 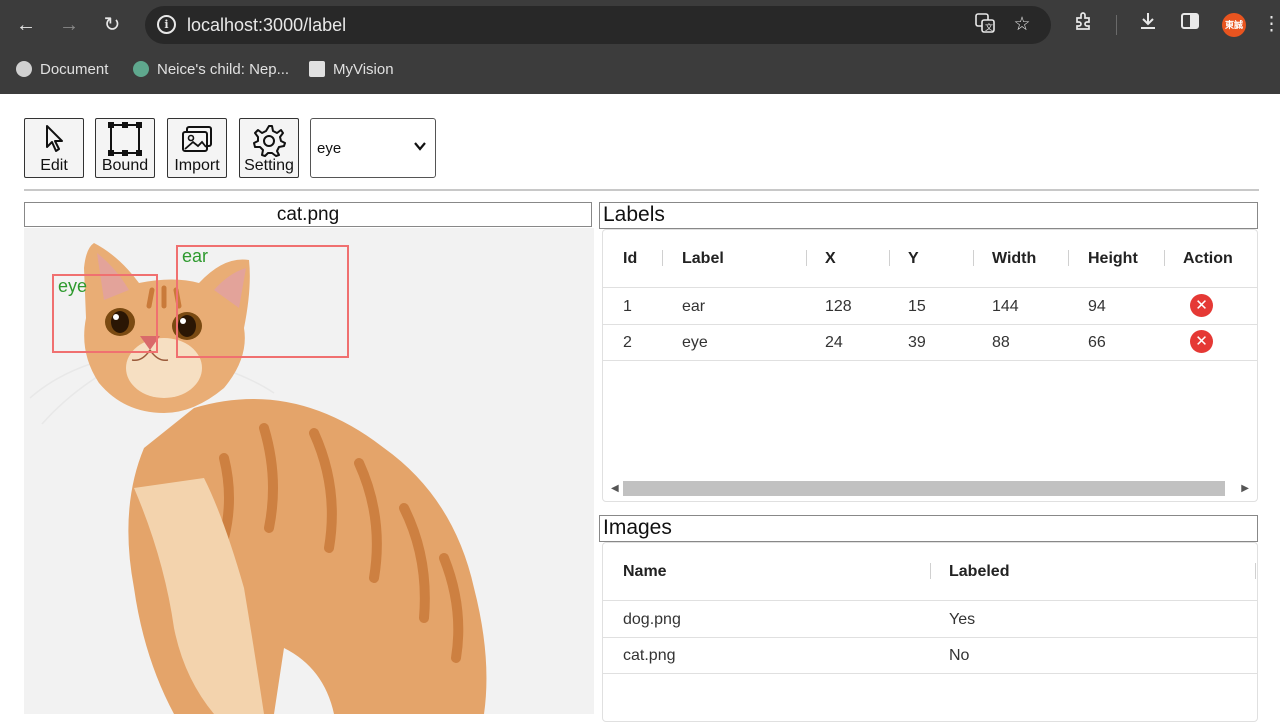 What do you see at coordinates (166, 24) in the screenshot?
I see `site-info-icon: i` at bounding box center [166, 24].